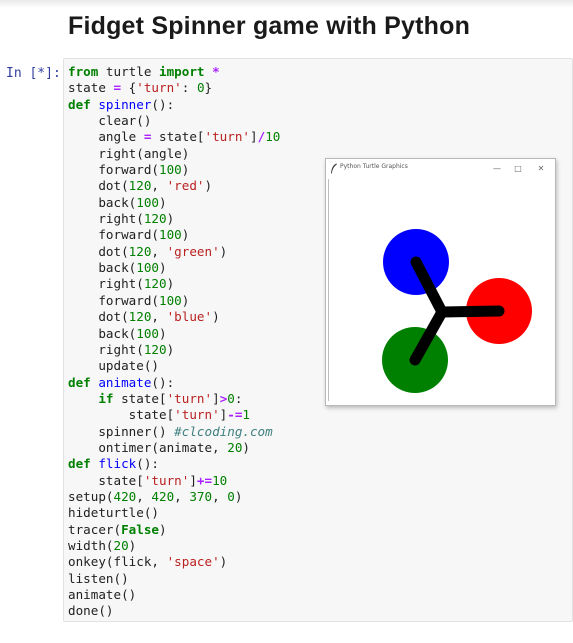  What do you see at coordinates (286, 4) in the screenshot?
I see `top-divider` at bounding box center [286, 4].